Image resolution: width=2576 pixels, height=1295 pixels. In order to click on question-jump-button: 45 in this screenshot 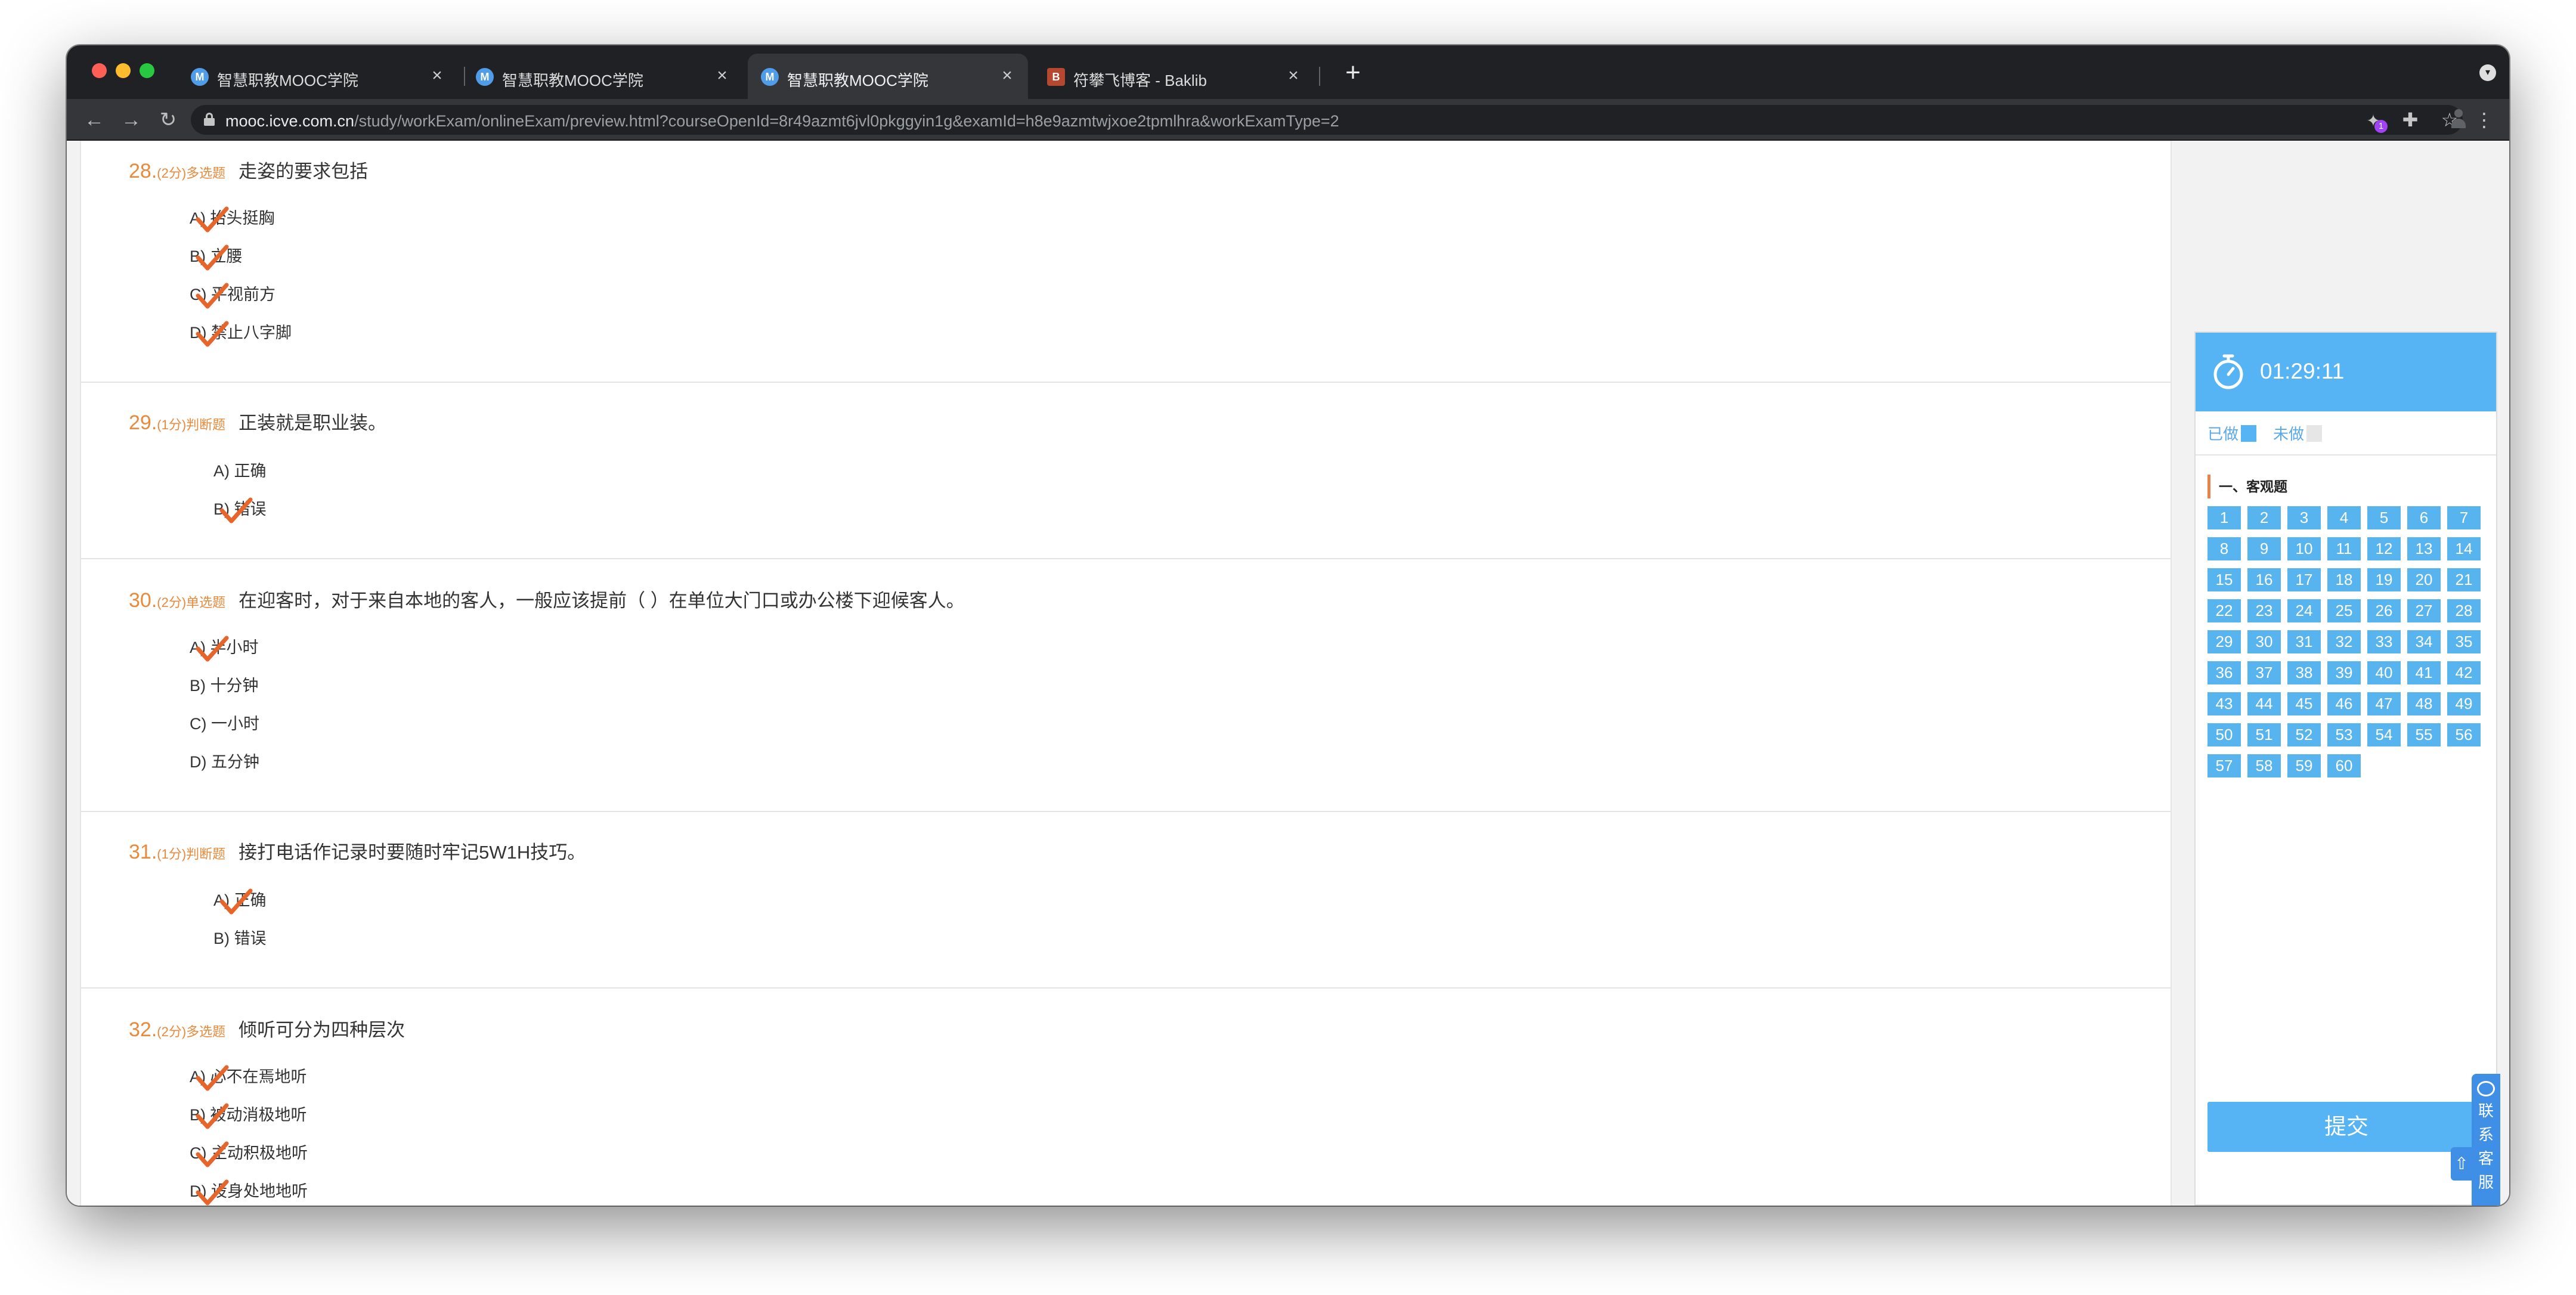, I will do `click(2304, 703)`.